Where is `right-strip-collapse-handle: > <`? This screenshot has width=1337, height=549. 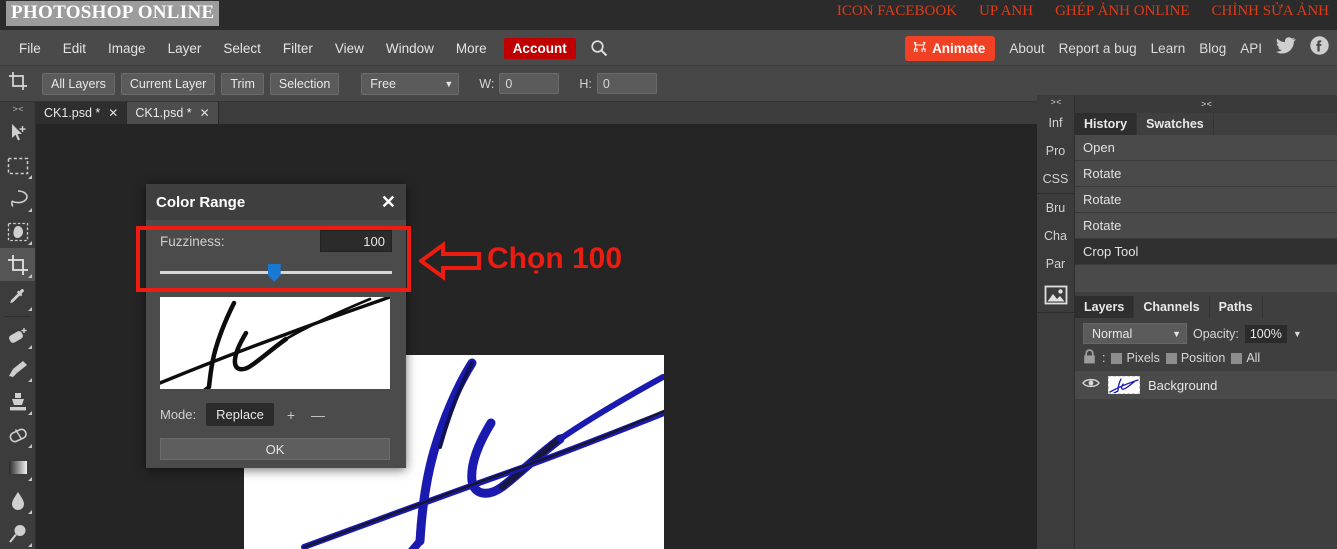 right-strip-collapse-handle: > < is located at coordinates (1055, 102).